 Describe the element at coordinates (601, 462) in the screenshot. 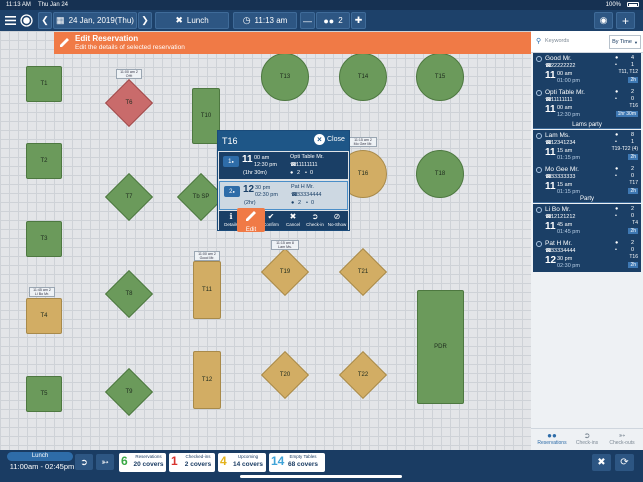

I see `clear-button: ✖` at that location.